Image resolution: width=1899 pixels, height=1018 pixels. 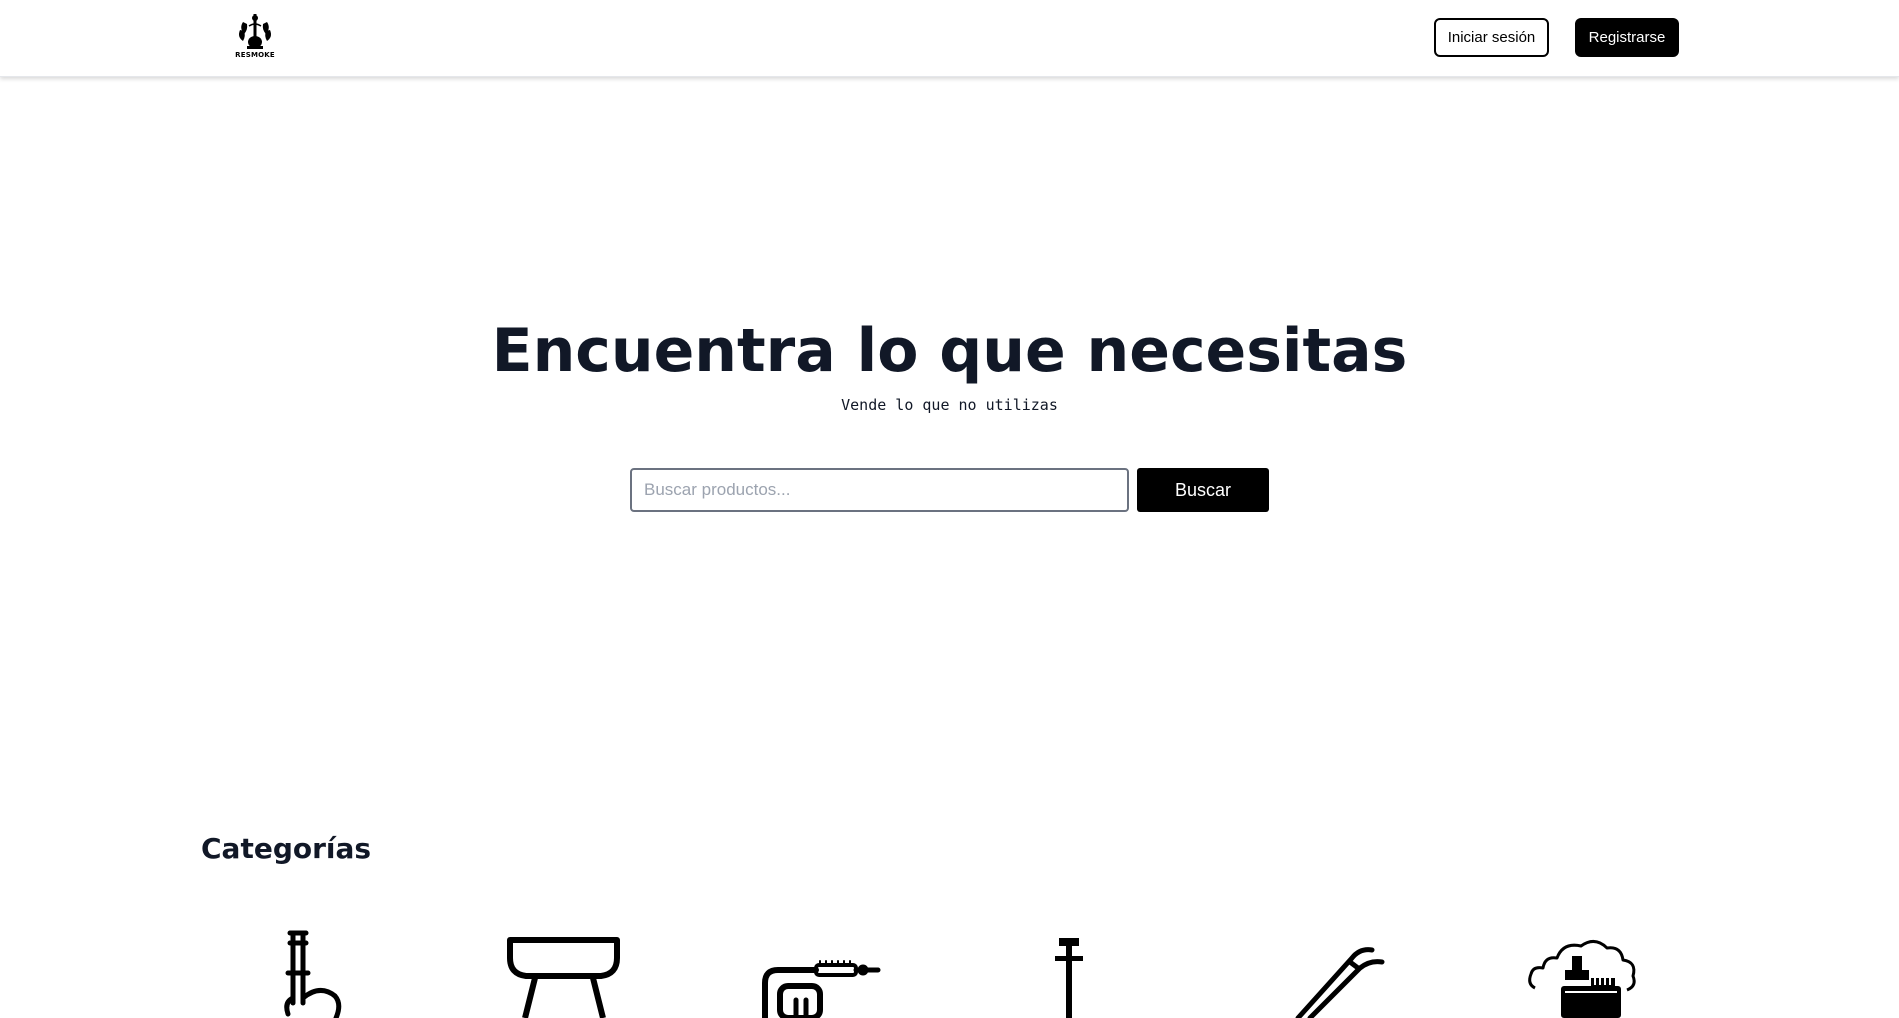 I want to click on category-stem, so click(x=1080, y=973).